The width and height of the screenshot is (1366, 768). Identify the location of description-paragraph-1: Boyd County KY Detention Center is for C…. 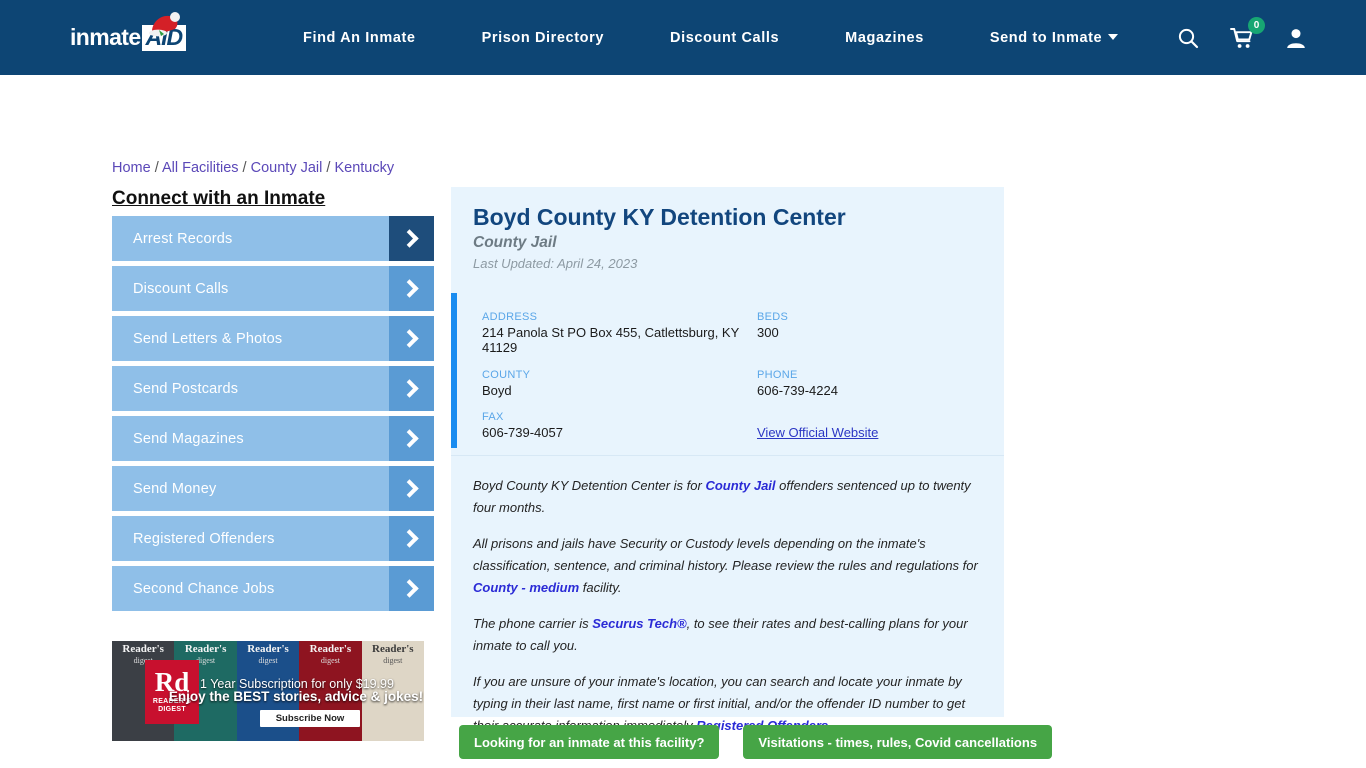
(728, 497).